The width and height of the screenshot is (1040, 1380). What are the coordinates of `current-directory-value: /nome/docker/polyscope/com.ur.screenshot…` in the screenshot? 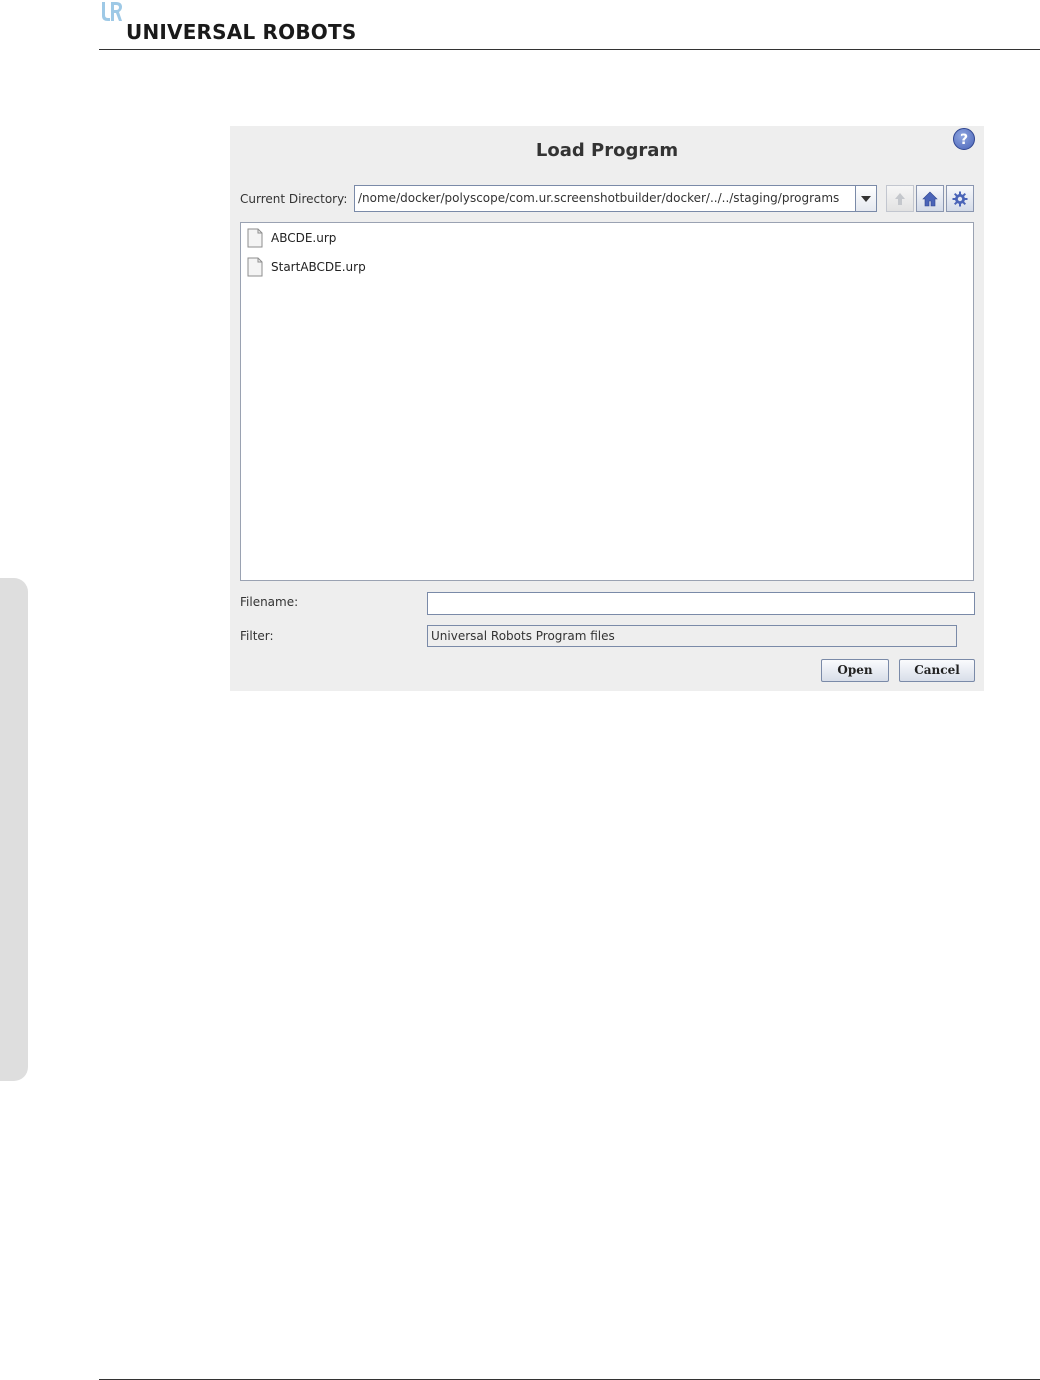 It's located at (599, 198).